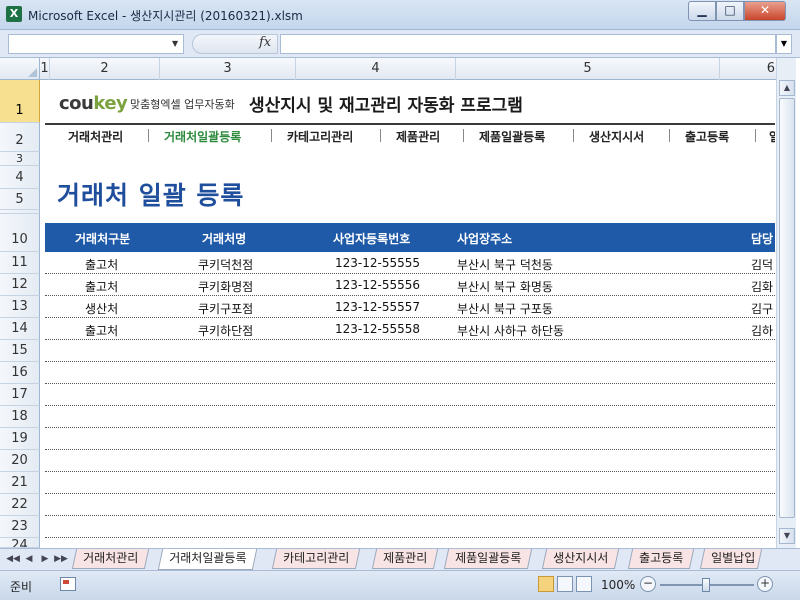  Describe the element at coordinates (20, 329) in the screenshot. I see `row-header: 14` at that location.